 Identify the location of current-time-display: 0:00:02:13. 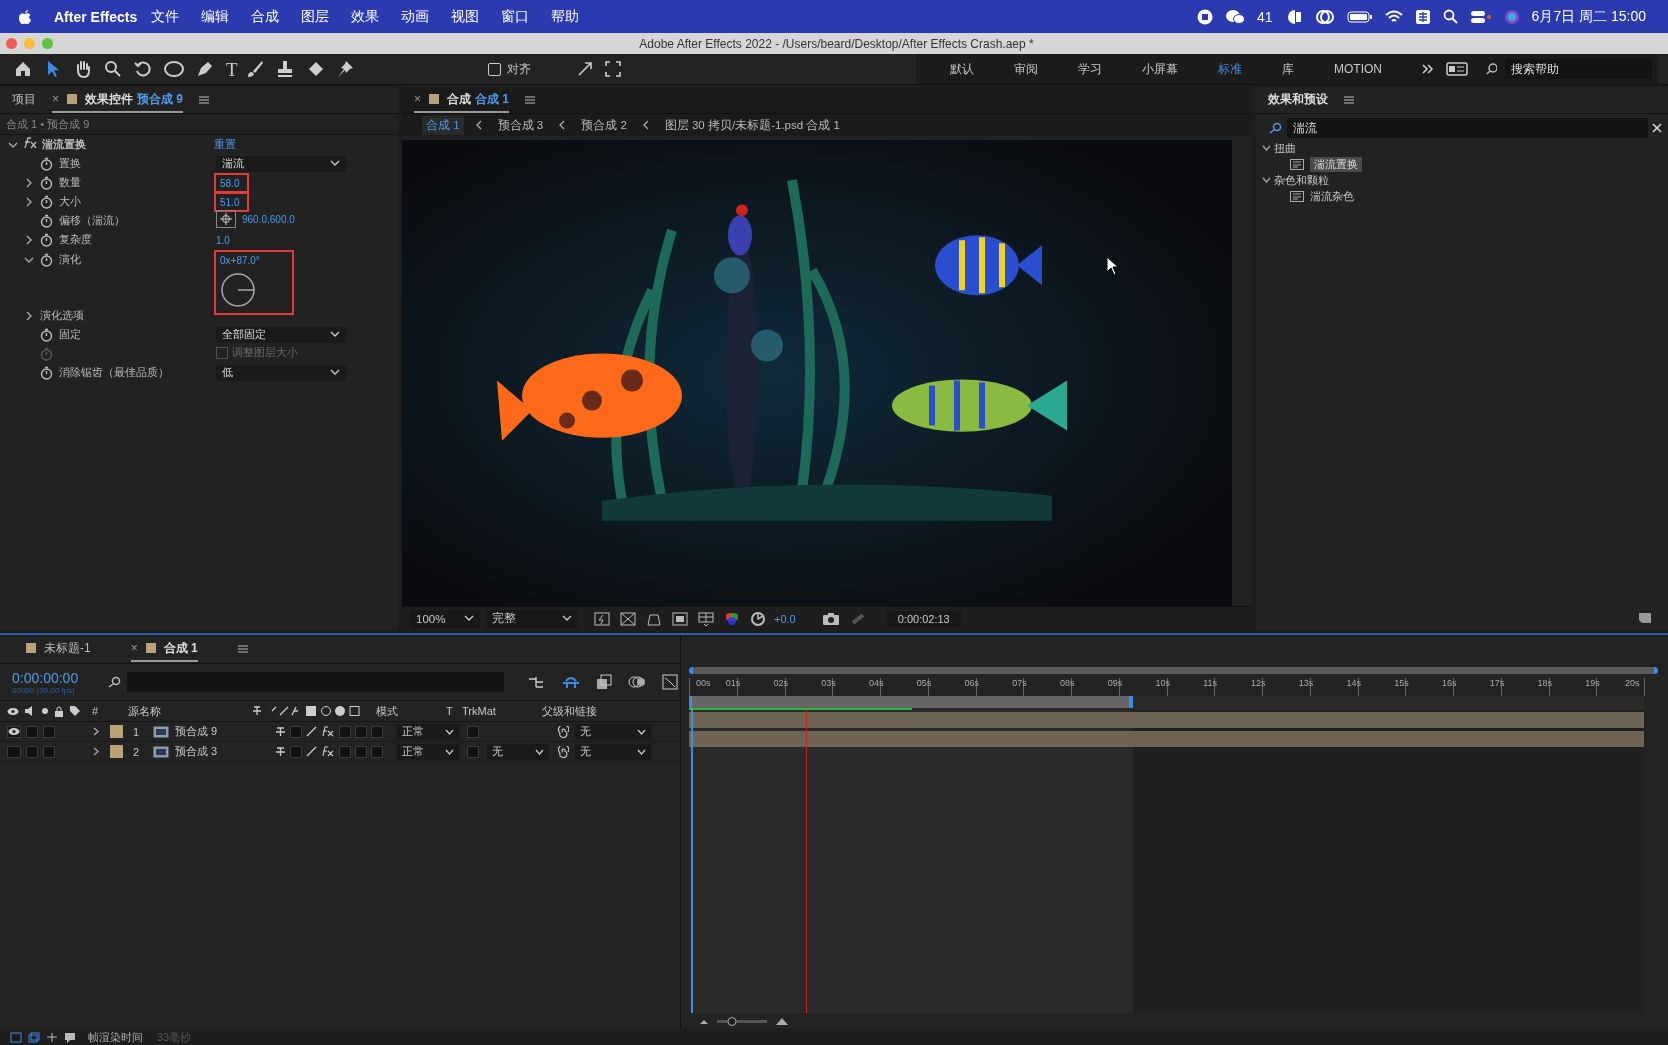
(923, 618).